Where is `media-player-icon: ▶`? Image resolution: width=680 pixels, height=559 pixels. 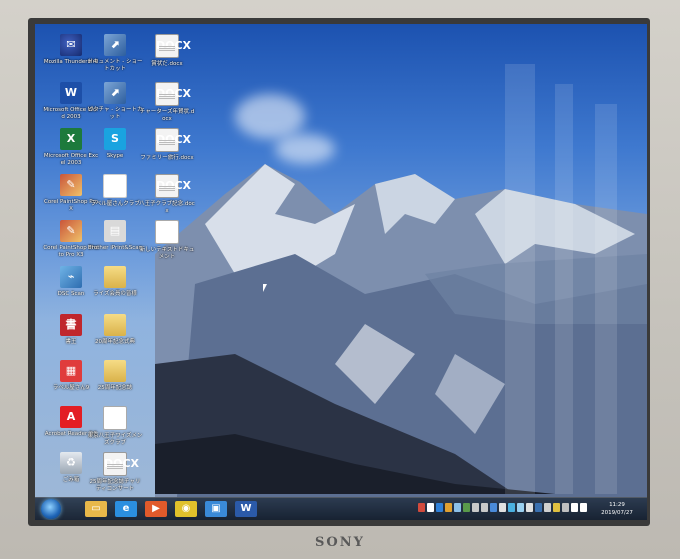
media-player-icon: ▶ is located at coordinates (156, 509).